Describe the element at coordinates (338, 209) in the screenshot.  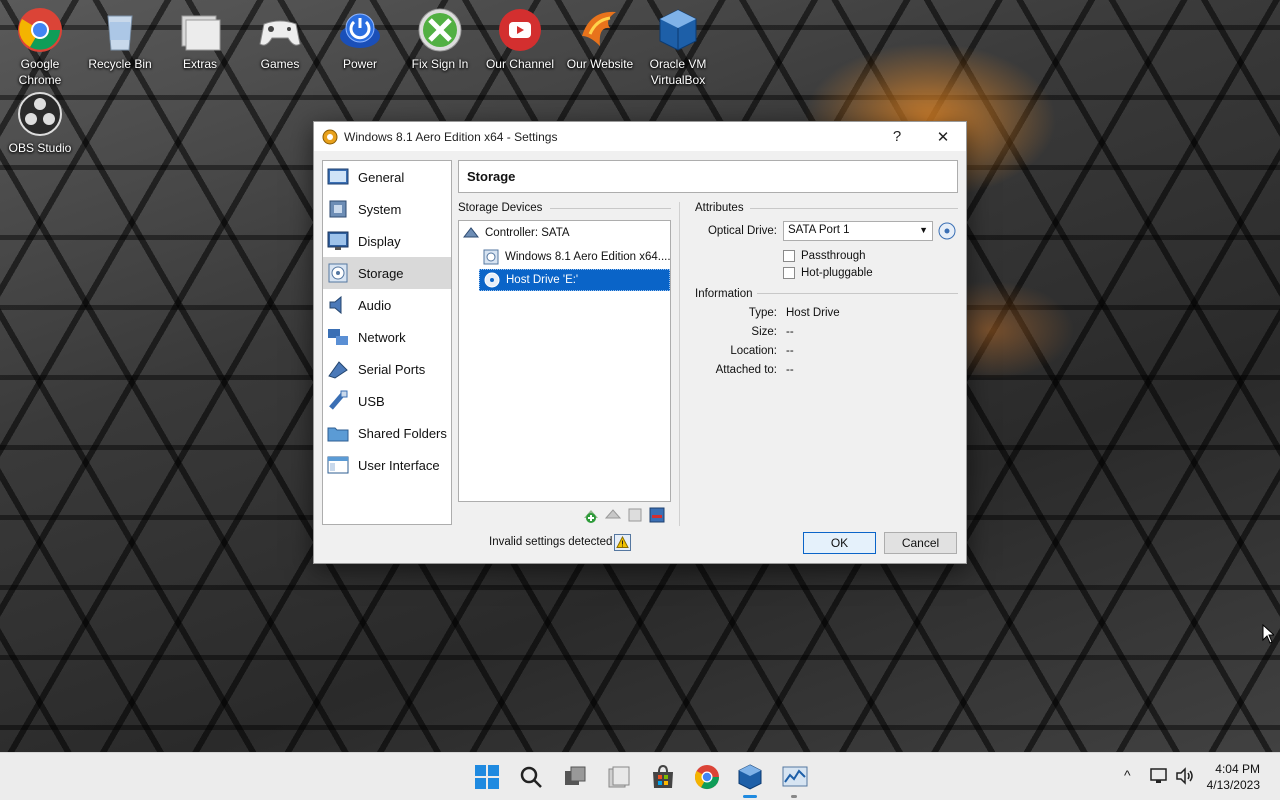
I see `system-icon` at that location.